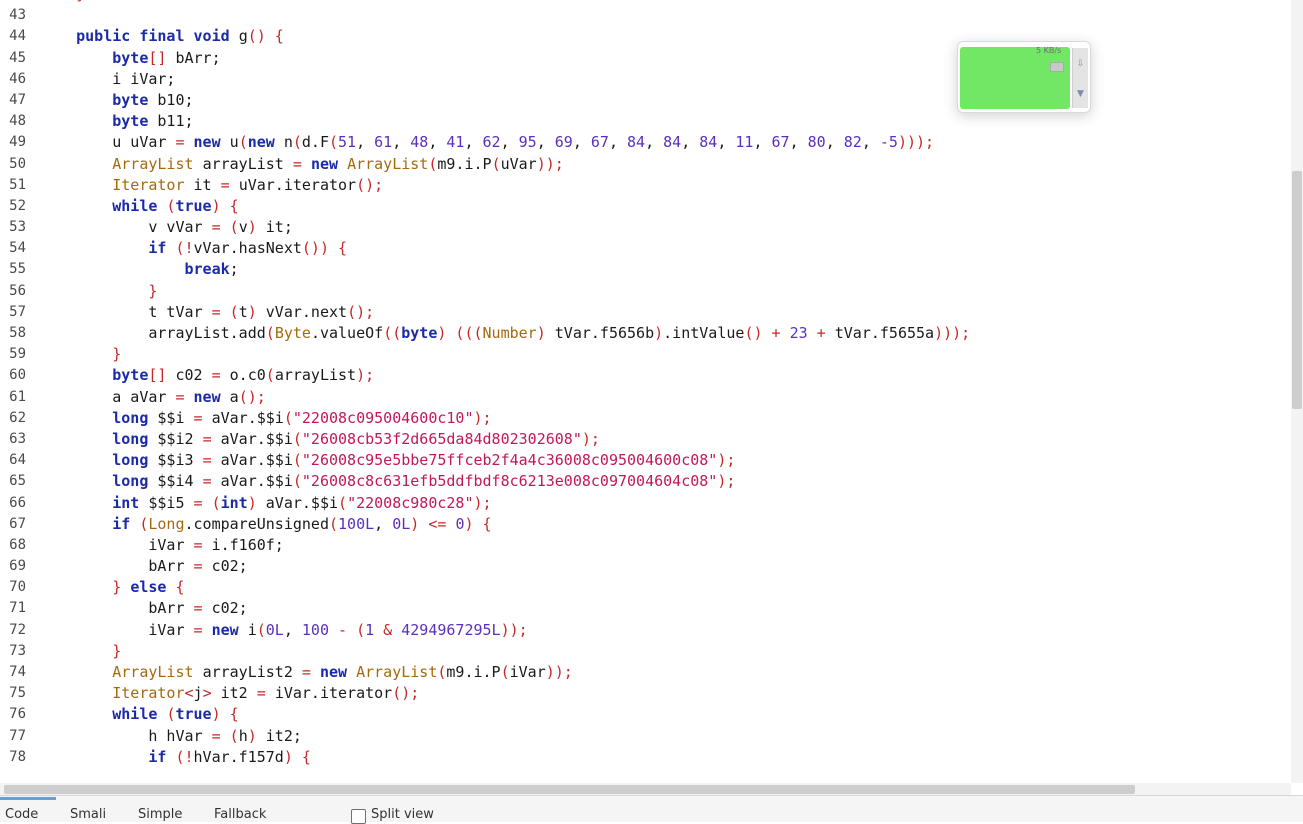 The image size is (1303, 824). I want to click on code-token: ();, so click(252, 396).